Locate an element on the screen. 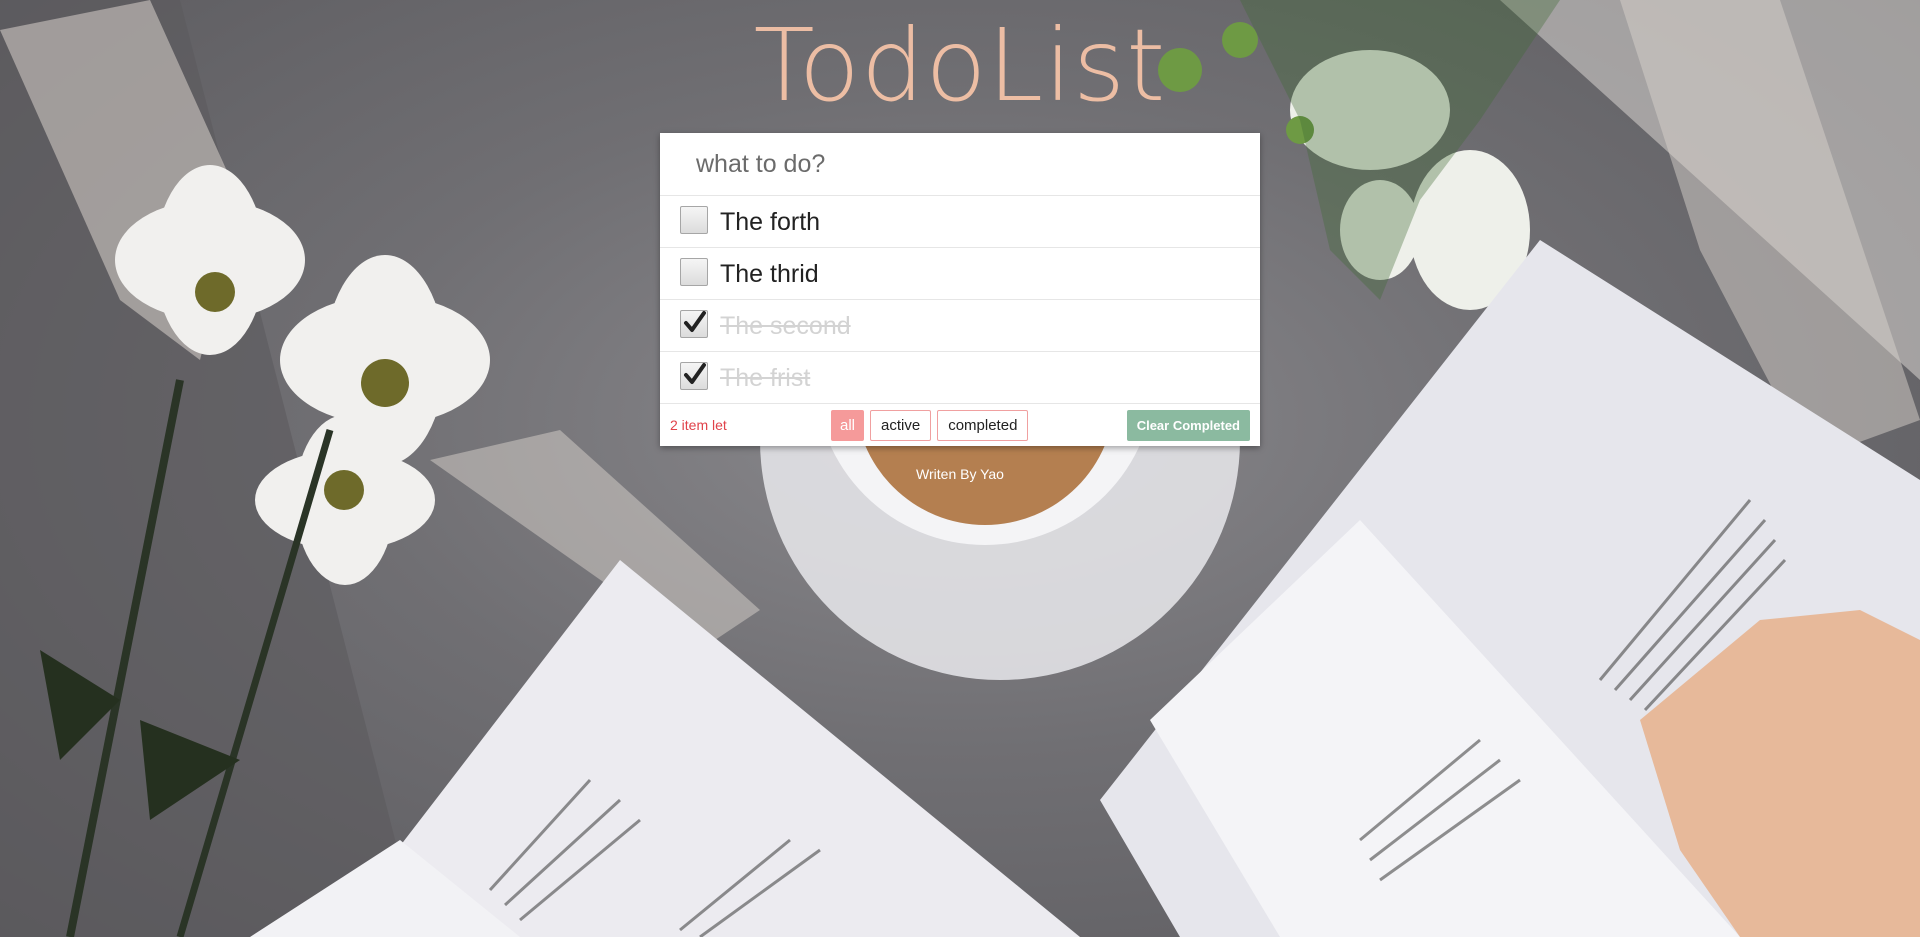 This screenshot has width=1920, height=937. app-title: TodoList is located at coordinates (960, 65).